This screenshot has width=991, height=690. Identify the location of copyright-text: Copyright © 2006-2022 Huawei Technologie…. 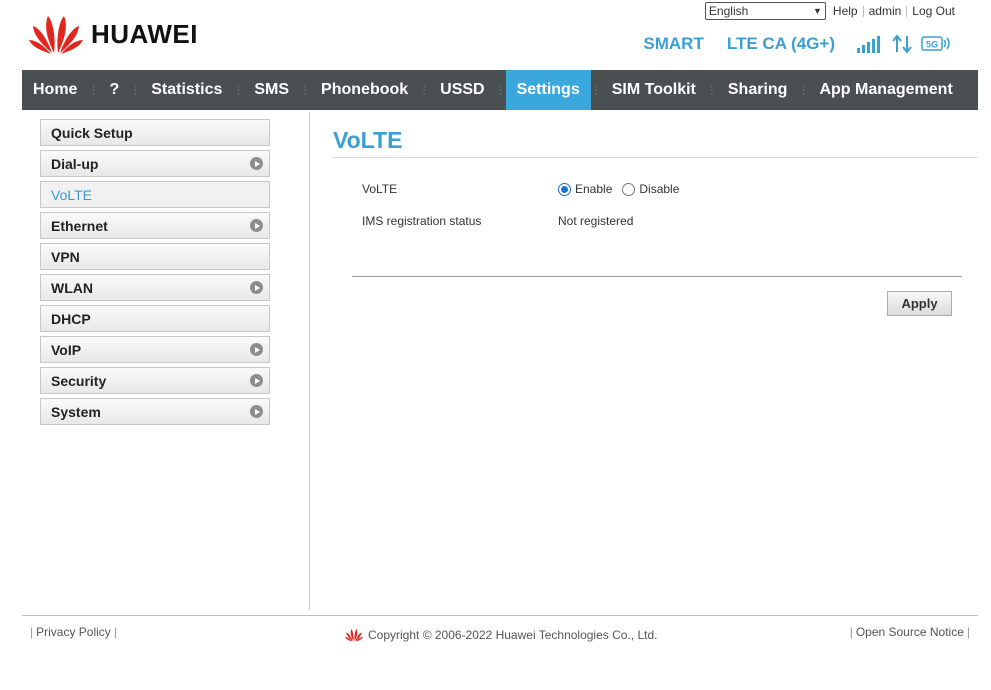
(513, 635).